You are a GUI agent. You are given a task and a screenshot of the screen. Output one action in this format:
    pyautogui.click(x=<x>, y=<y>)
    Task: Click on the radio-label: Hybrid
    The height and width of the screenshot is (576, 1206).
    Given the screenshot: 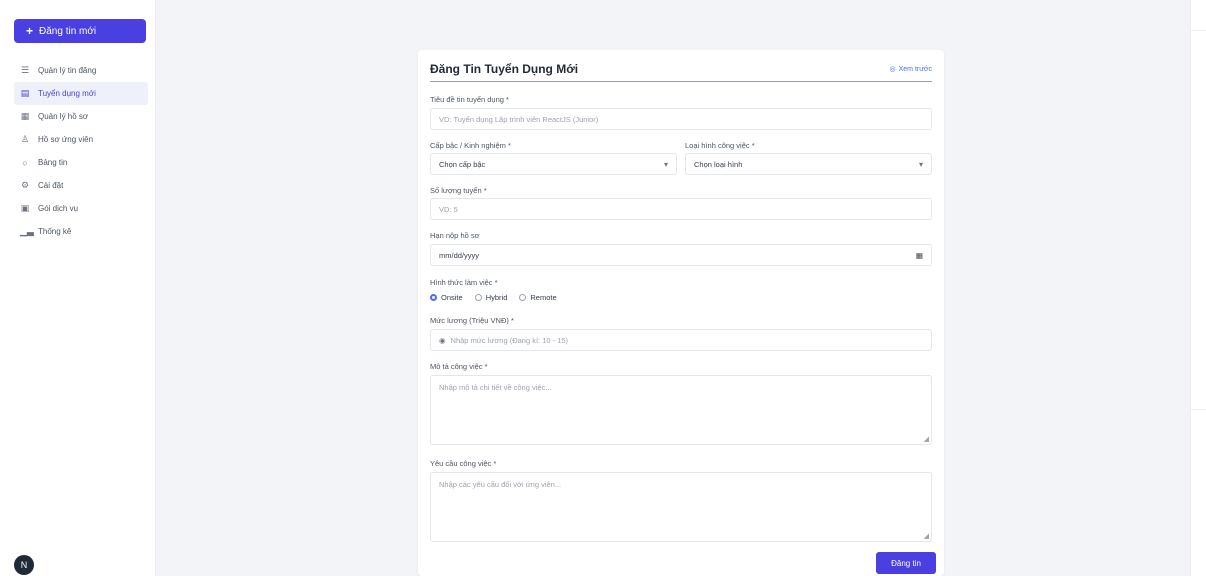 What is the action you would take?
    pyautogui.click(x=496, y=297)
    